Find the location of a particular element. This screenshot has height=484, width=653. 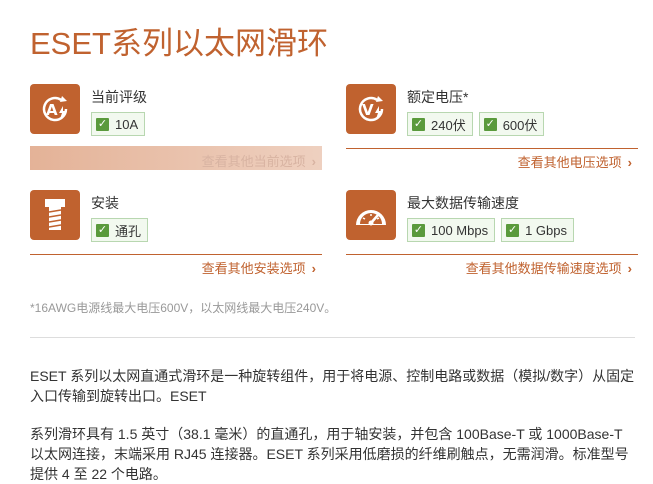

voltage-icon: V is located at coordinates (371, 109).